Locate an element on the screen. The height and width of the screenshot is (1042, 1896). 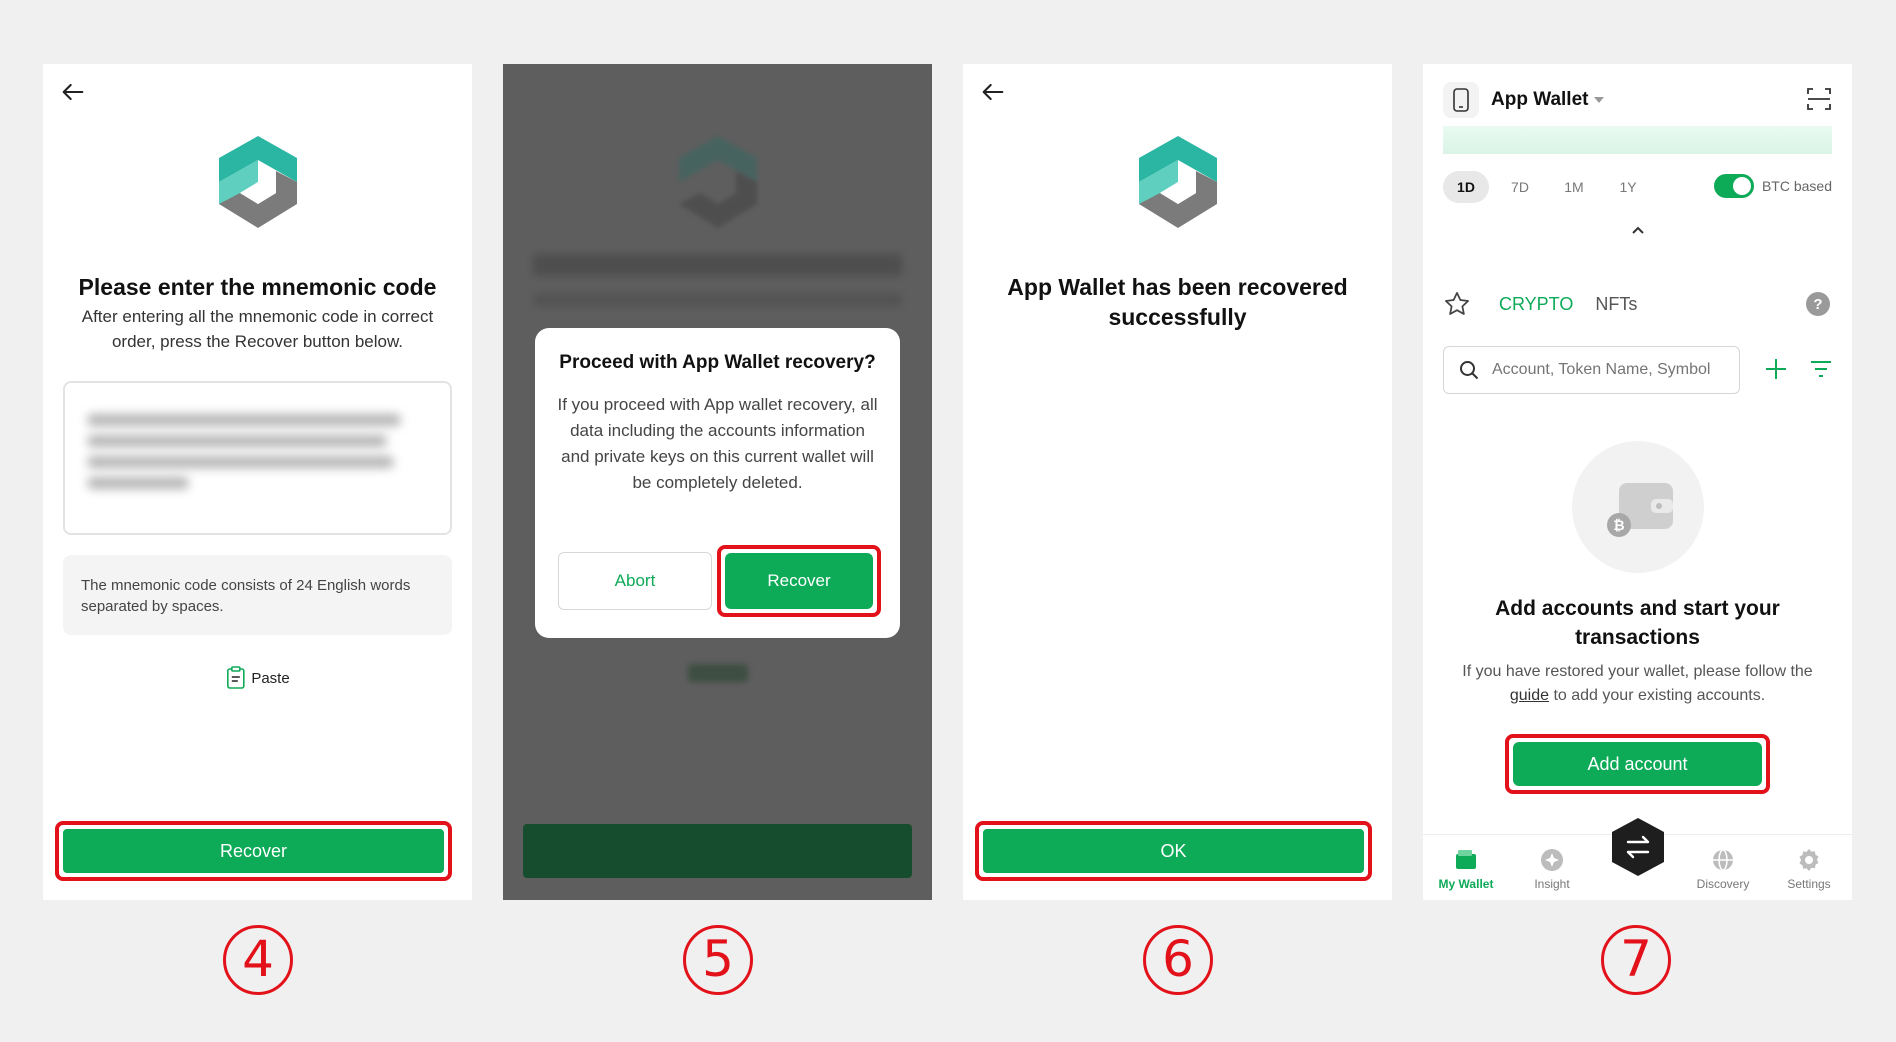
wallet-header: App Wallet is located at coordinates (1637, 100).